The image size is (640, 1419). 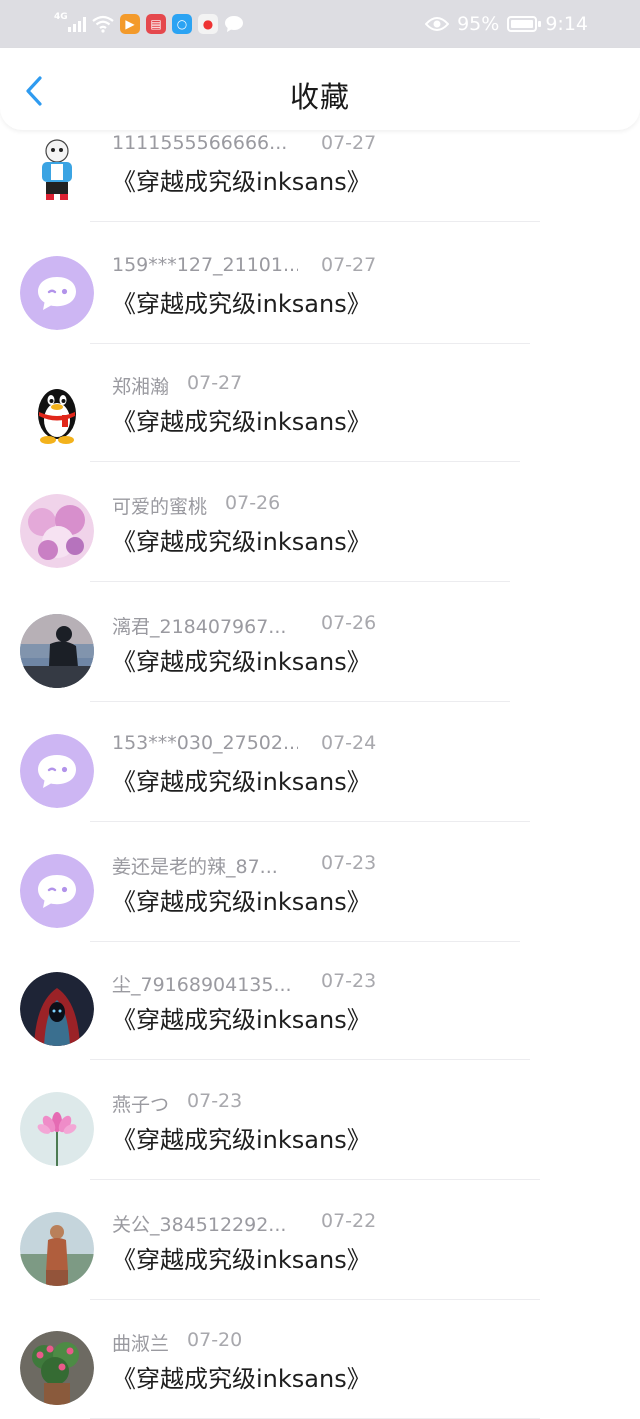 I want to click on item-meta: 1111555566666... 07-27, so click(x=244, y=143).